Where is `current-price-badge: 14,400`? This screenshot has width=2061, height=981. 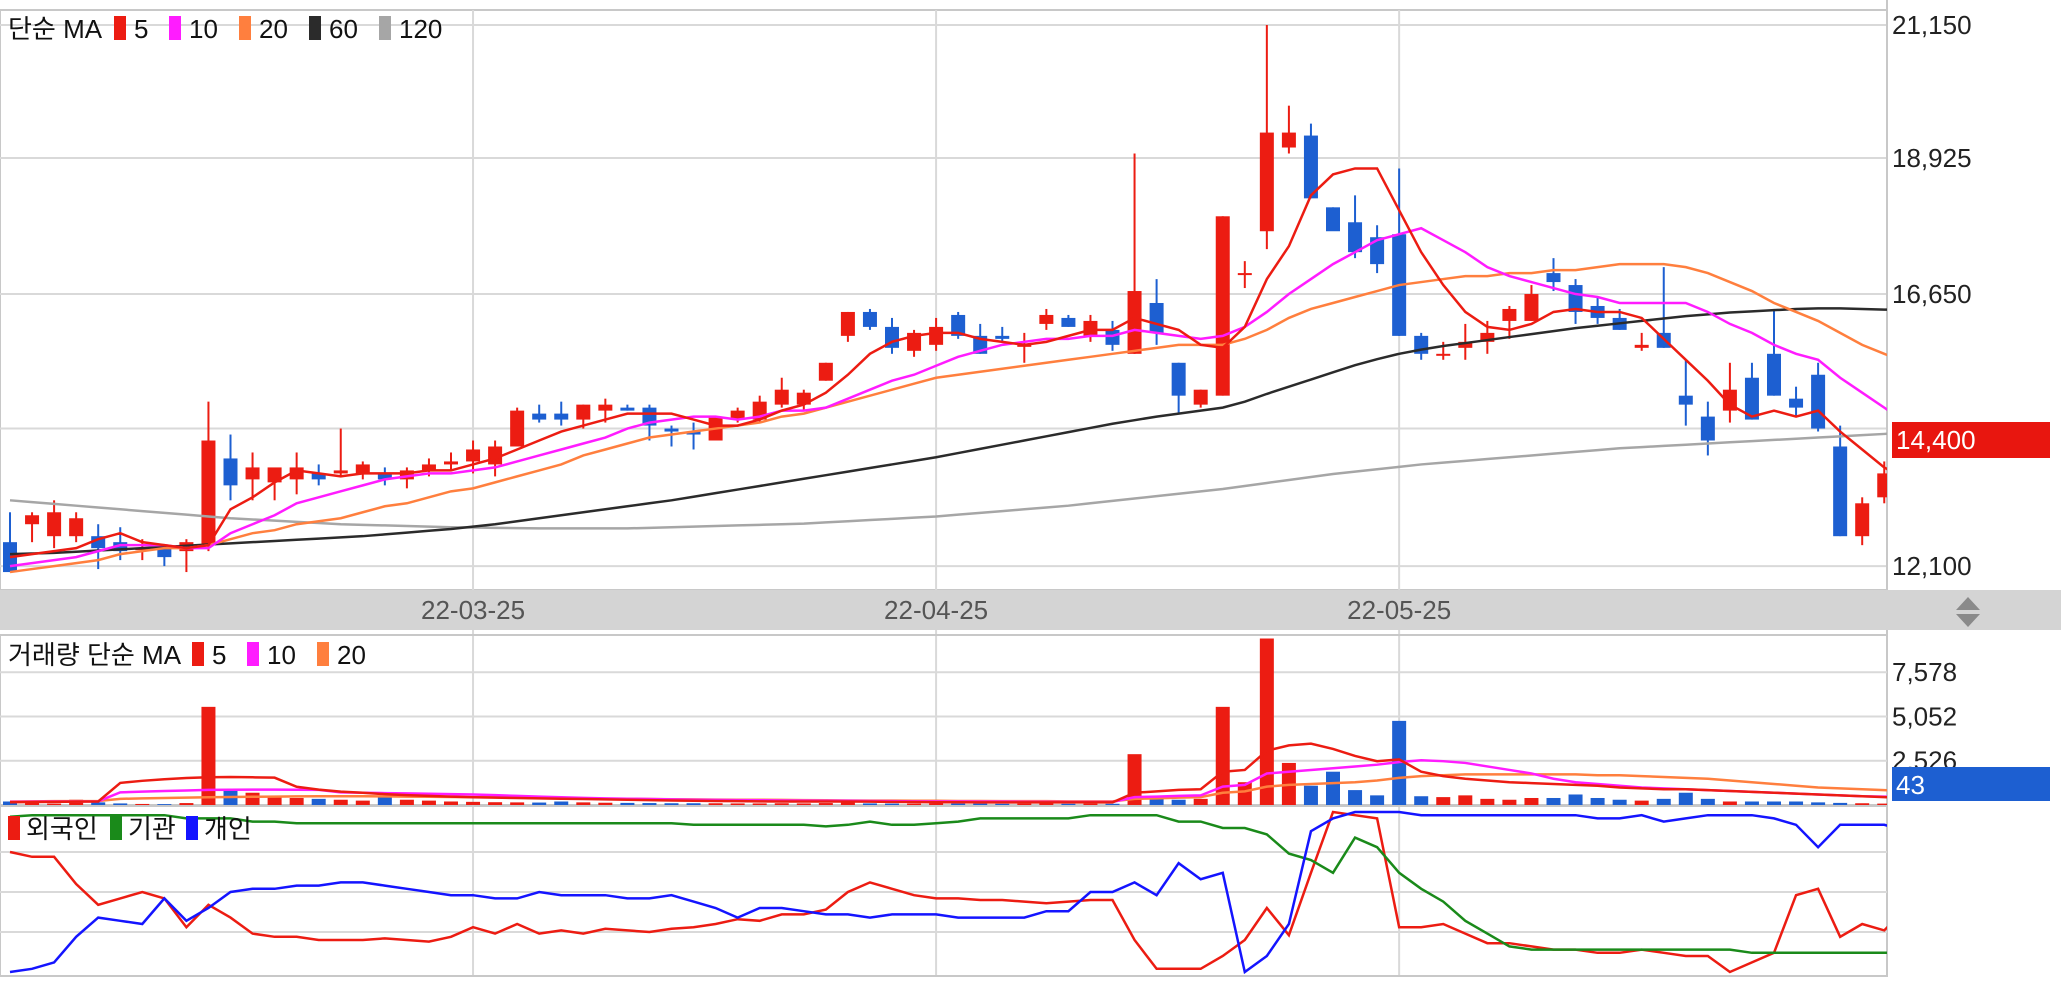
current-price-badge: 14,400 is located at coordinates (1971, 440).